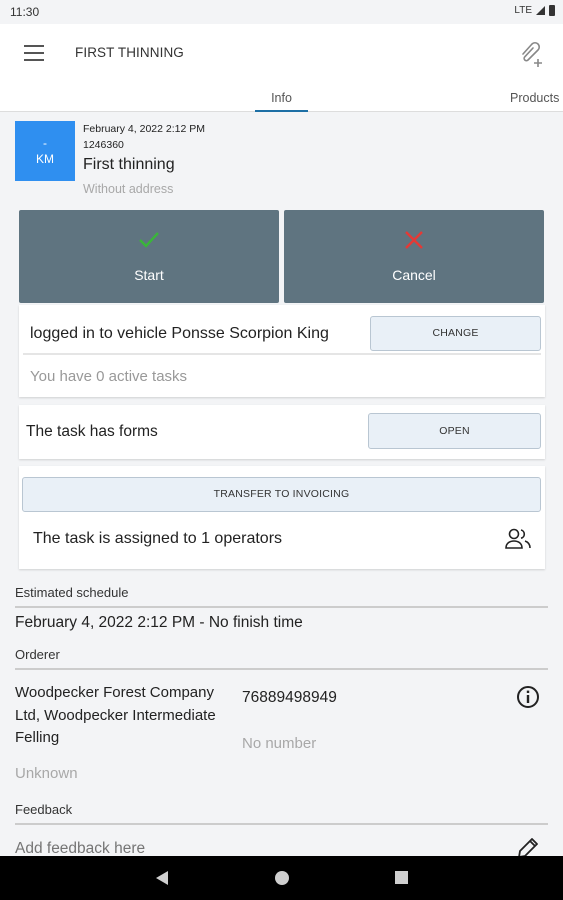  I want to click on change-vehicle-button: CHANGE, so click(455, 333).